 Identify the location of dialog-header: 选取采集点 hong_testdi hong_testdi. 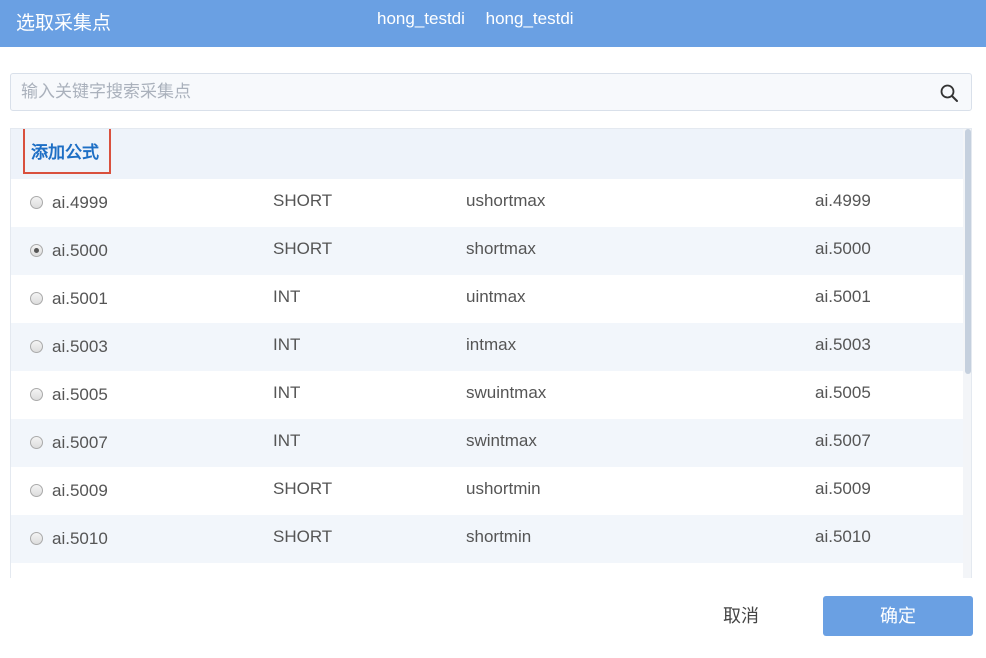
(493, 23).